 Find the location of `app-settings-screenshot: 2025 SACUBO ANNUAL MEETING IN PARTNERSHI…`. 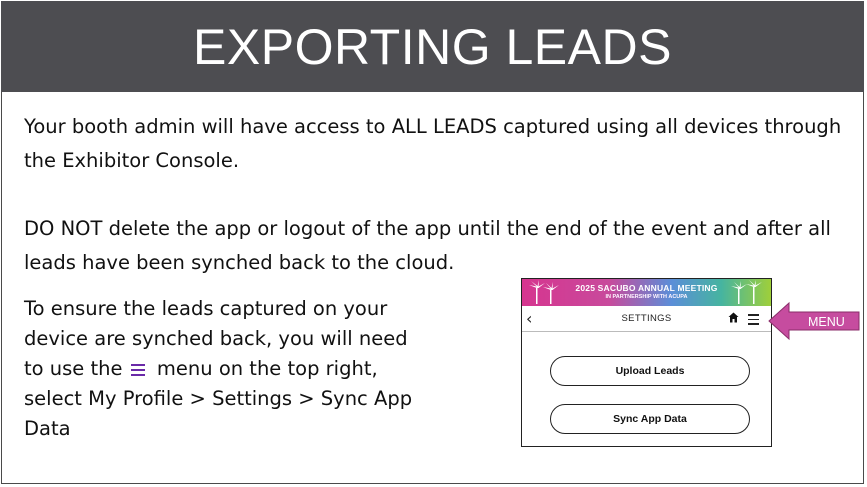

app-settings-screenshot: 2025 SACUBO ANNUAL MEETING IN PARTNERSHI… is located at coordinates (646, 362).